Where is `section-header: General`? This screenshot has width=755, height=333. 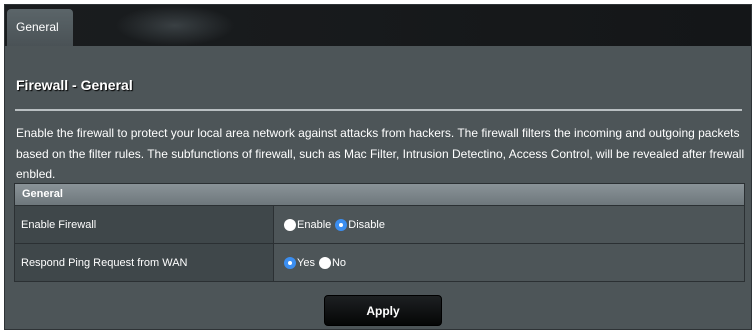 section-header: General is located at coordinates (379, 194).